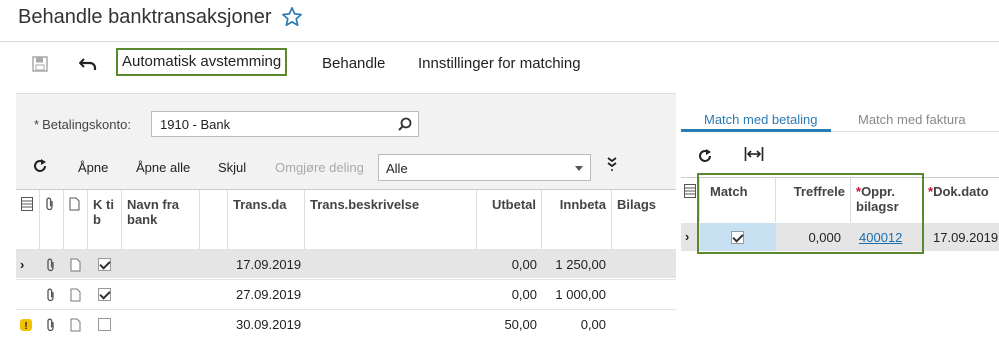 This screenshot has height=350, width=999. Describe the element at coordinates (88, 64) in the screenshot. I see `undo-icon` at that location.